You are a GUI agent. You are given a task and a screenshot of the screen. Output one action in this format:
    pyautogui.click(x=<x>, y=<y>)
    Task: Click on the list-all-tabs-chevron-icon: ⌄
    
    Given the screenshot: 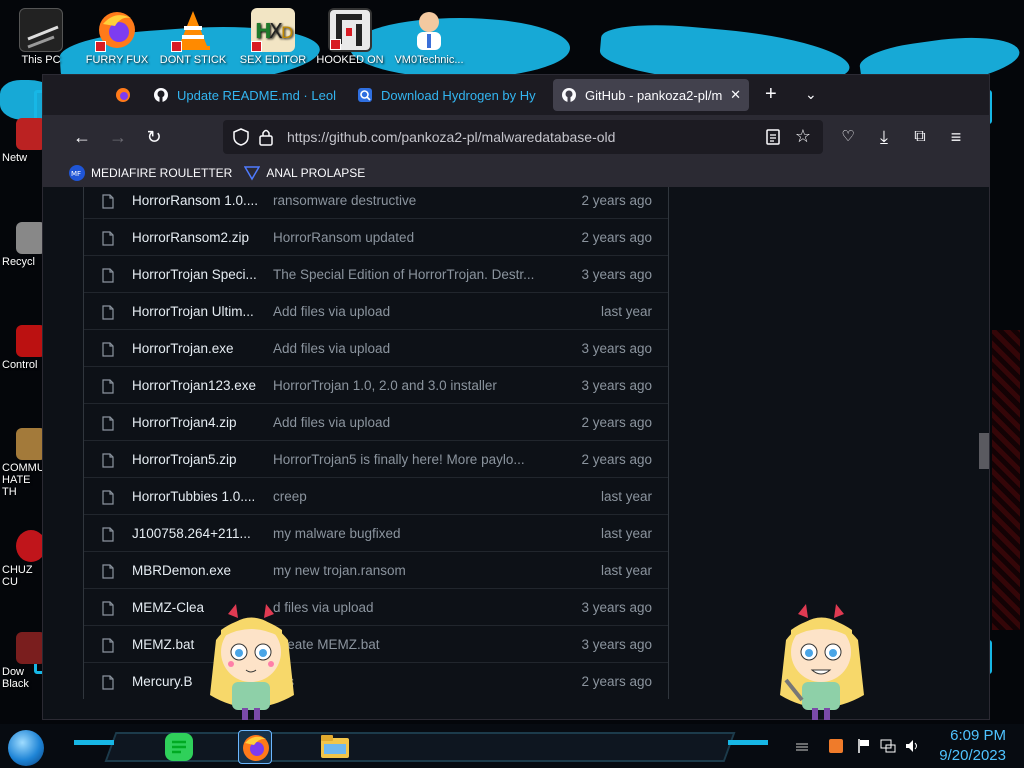 What is the action you would take?
    pyautogui.click(x=811, y=94)
    